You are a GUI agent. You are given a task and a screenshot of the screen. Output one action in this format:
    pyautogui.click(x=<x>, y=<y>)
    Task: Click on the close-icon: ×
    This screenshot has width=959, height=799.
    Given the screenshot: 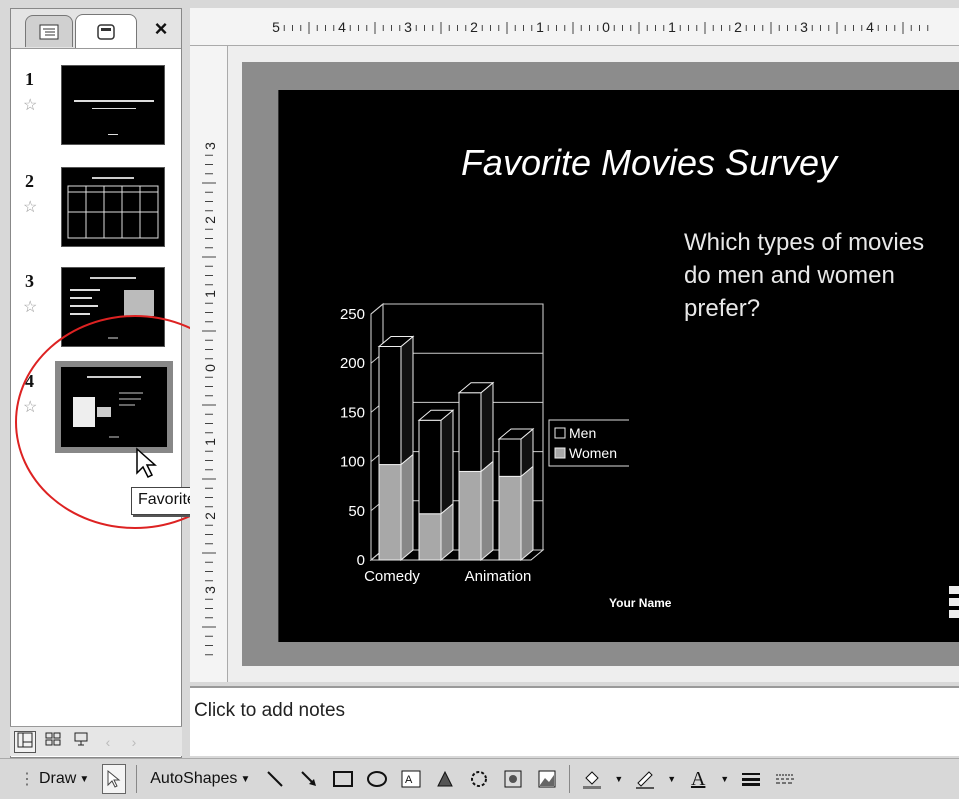 What is the action you would take?
    pyautogui.click(x=161, y=28)
    